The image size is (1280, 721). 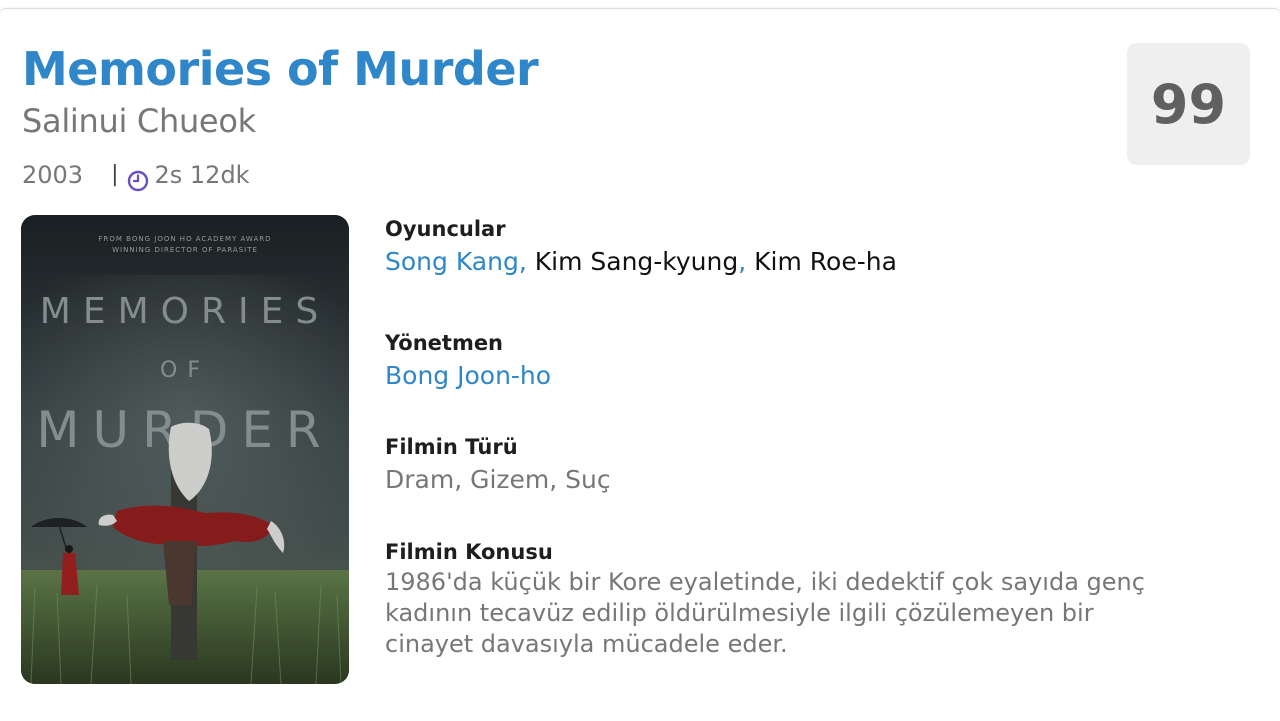 What do you see at coordinates (498, 479) in the screenshot?
I see `genre-list: Dram, Gizem, Suç` at bounding box center [498, 479].